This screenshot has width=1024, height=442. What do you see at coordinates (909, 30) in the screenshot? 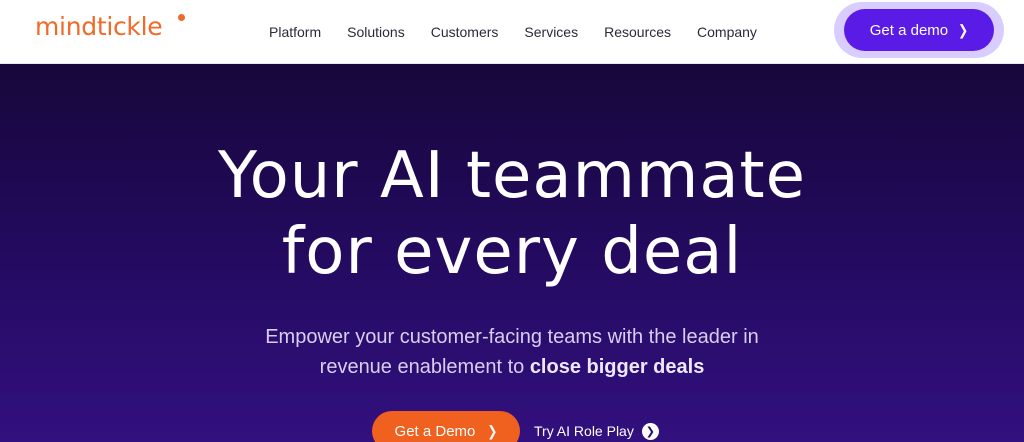
I see `get-a-demo-label: Get a demo` at bounding box center [909, 30].